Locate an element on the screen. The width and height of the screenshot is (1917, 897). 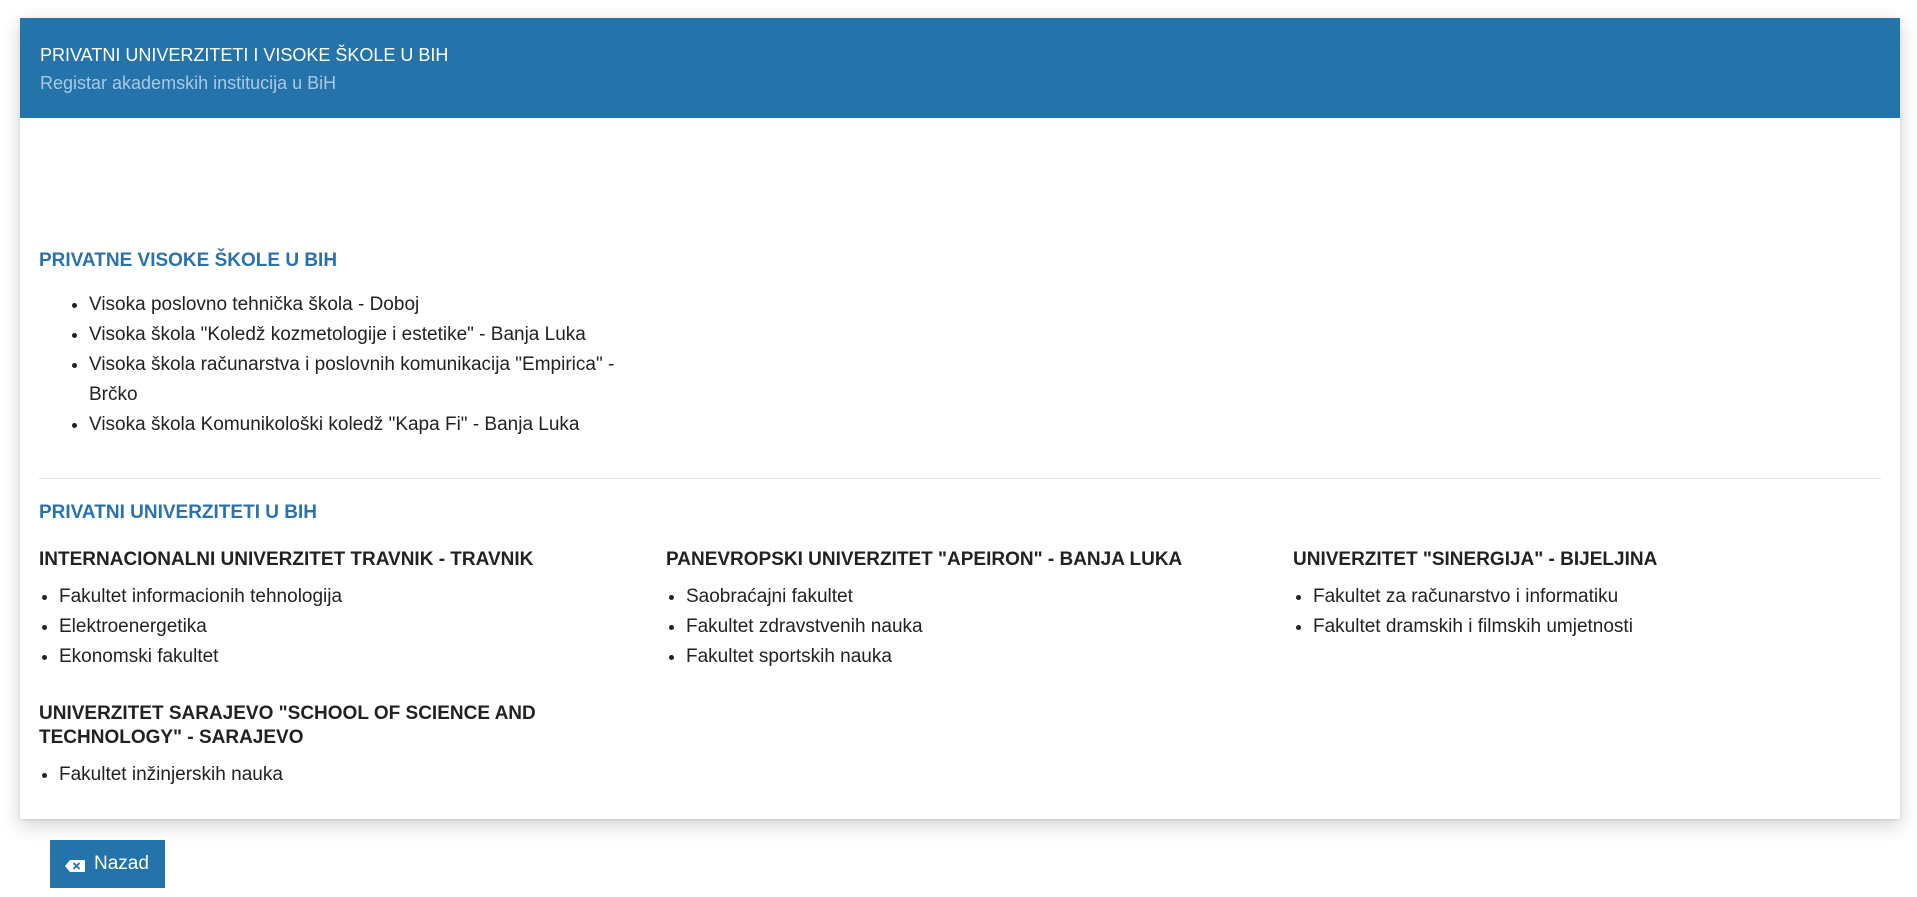
faculty-list: Fakultet inžinjerskih nauka is located at coordinates (299, 775).